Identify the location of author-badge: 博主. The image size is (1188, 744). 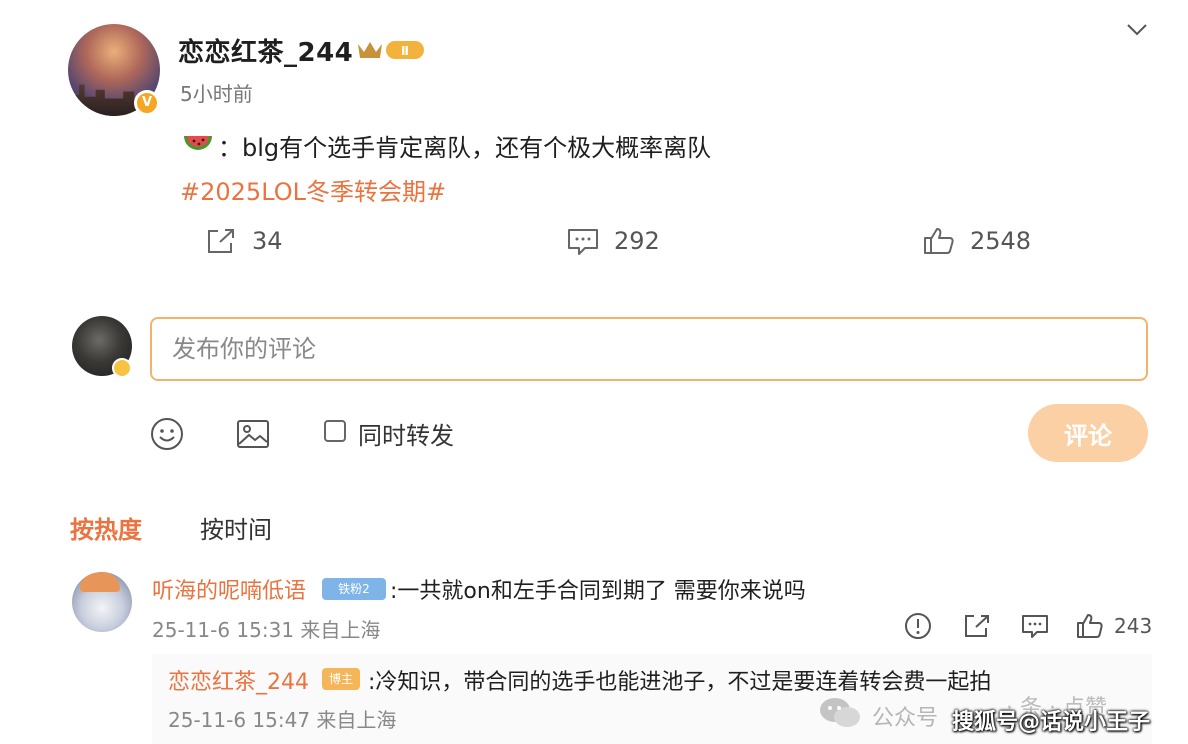
(341, 679).